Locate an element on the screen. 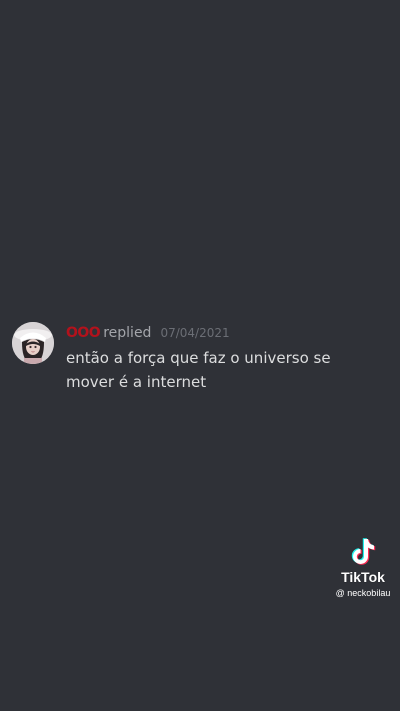 This screenshot has width=400, height=711. avatar-image is located at coordinates (33, 343).